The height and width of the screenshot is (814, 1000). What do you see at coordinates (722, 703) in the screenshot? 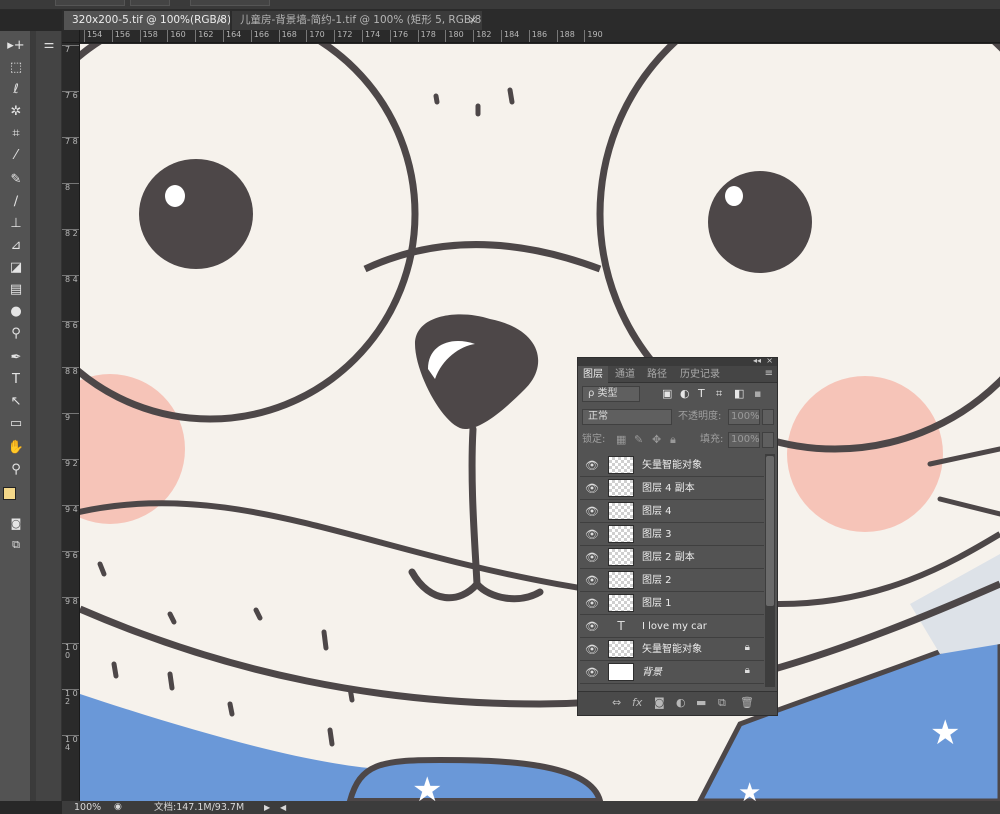
I see `new-layer-icon: ⧉` at bounding box center [722, 703].